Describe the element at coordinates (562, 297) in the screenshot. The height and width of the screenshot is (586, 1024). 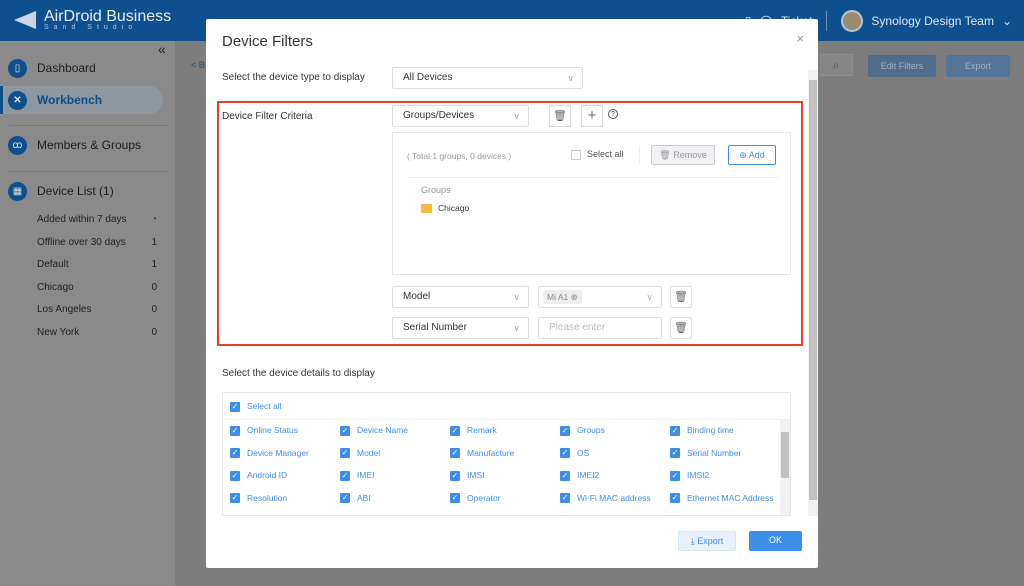
I see `model-tag: Mi A1 ⊗` at that location.